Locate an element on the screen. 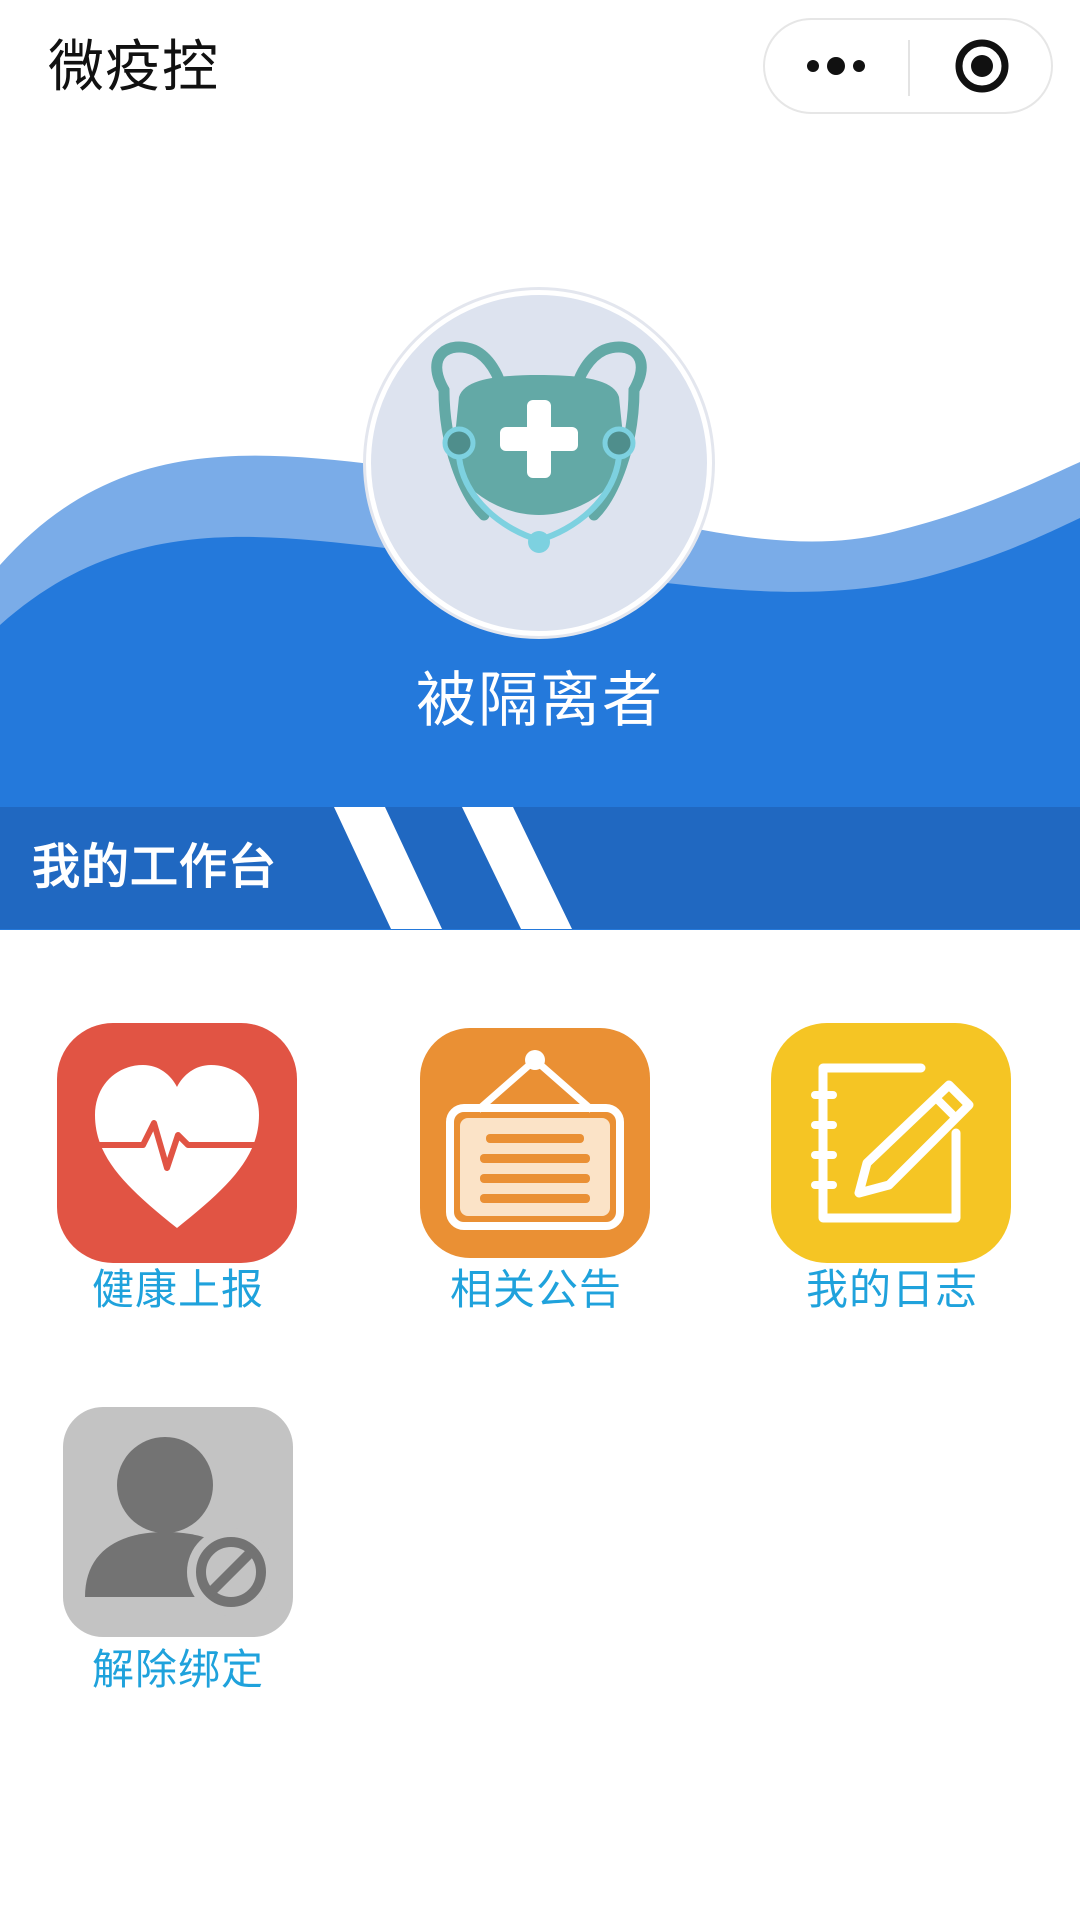 Image resolution: width=1080 pixels, height=1920 pixels. more-menu-button is located at coordinates (836, 66).